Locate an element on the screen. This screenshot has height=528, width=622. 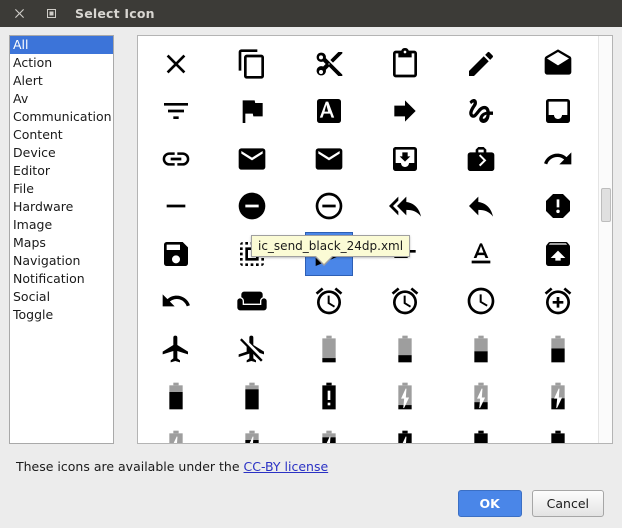
icon-cell-weekend is located at coordinates (252, 302).